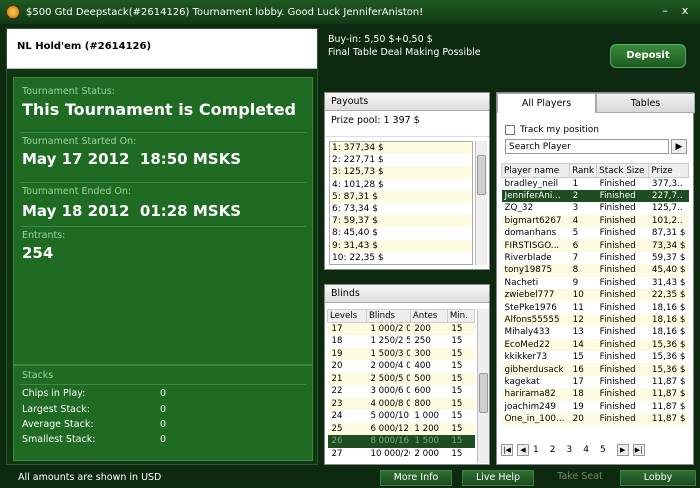  Describe the element at coordinates (428, 316) in the screenshot. I see `col-antes: Antes` at that location.